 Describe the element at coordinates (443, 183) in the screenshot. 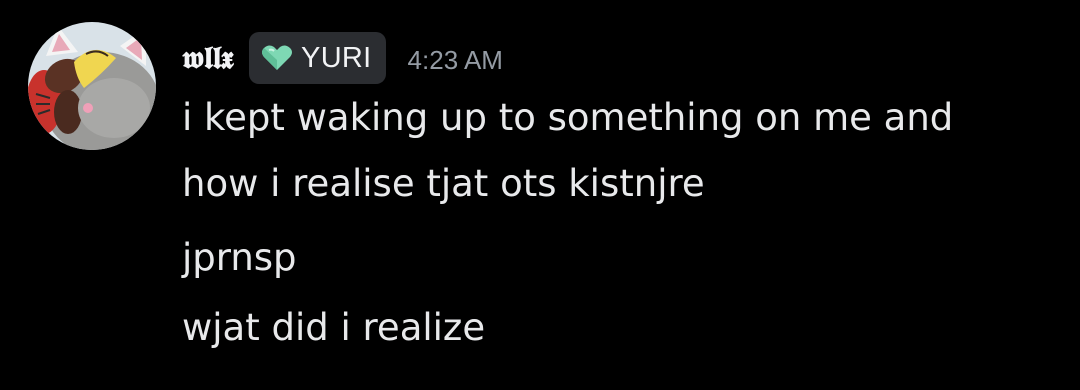

I see `message-line: how i realise tjat ots kistnjre` at that location.